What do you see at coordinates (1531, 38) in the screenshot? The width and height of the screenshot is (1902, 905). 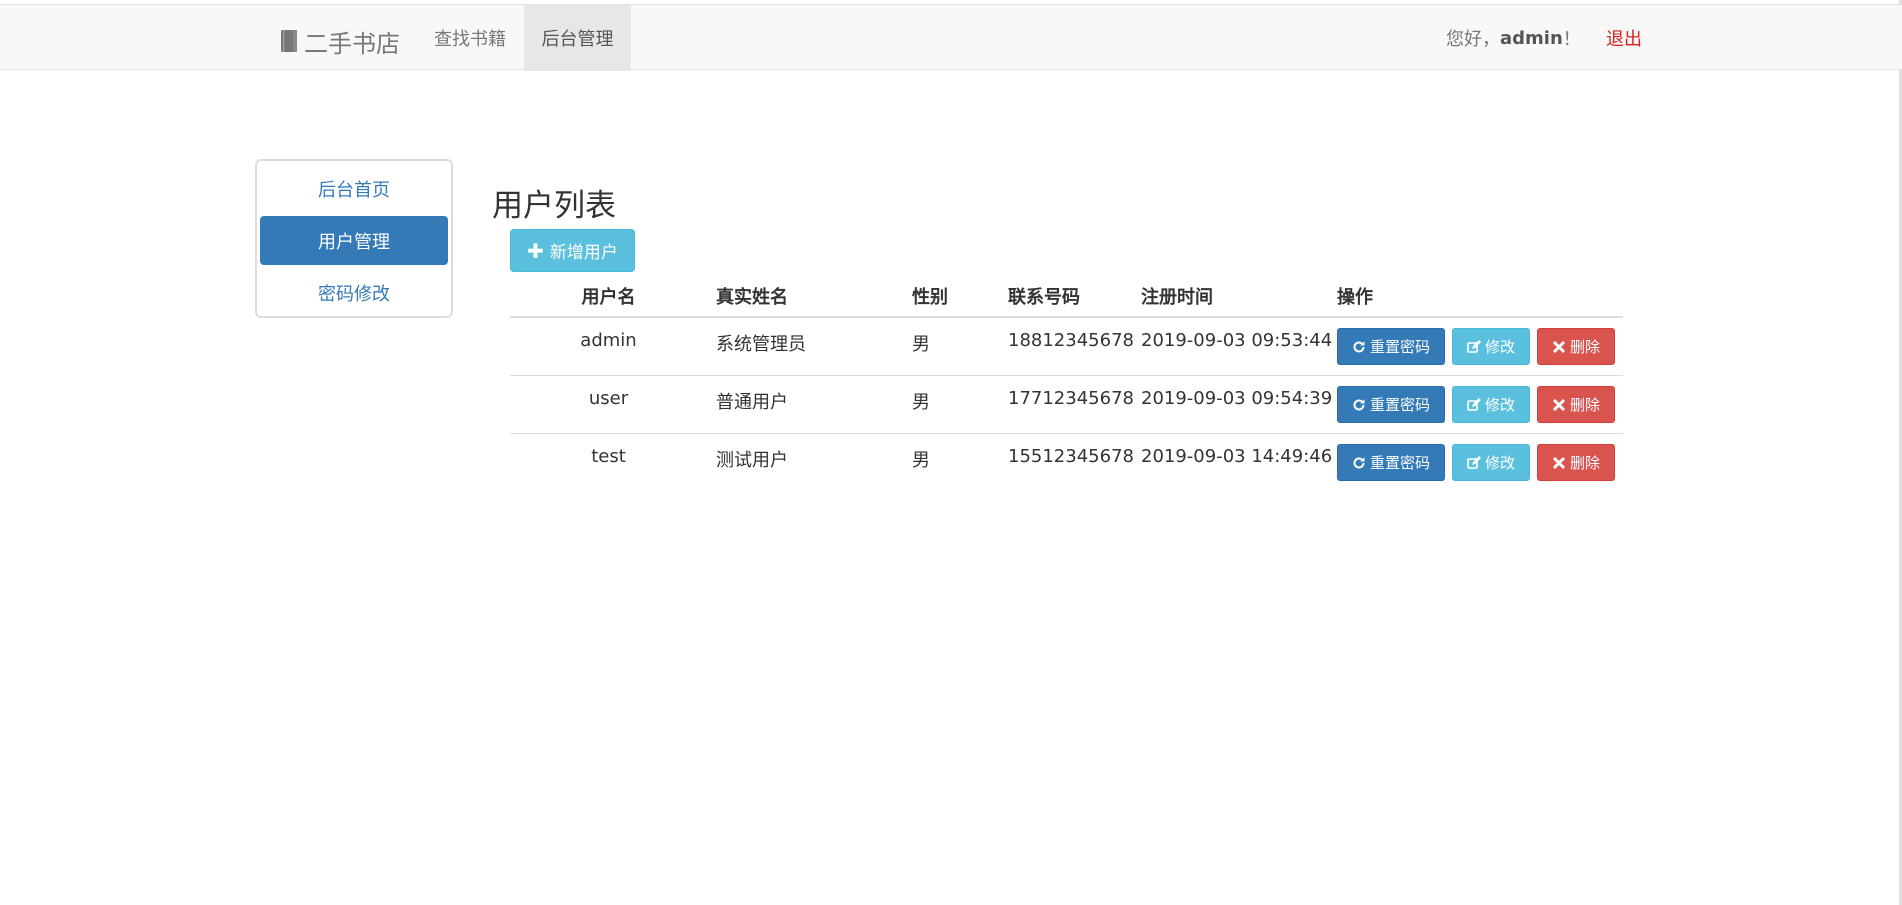 I see `current-username: admin` at bounding box center [1531, 38].